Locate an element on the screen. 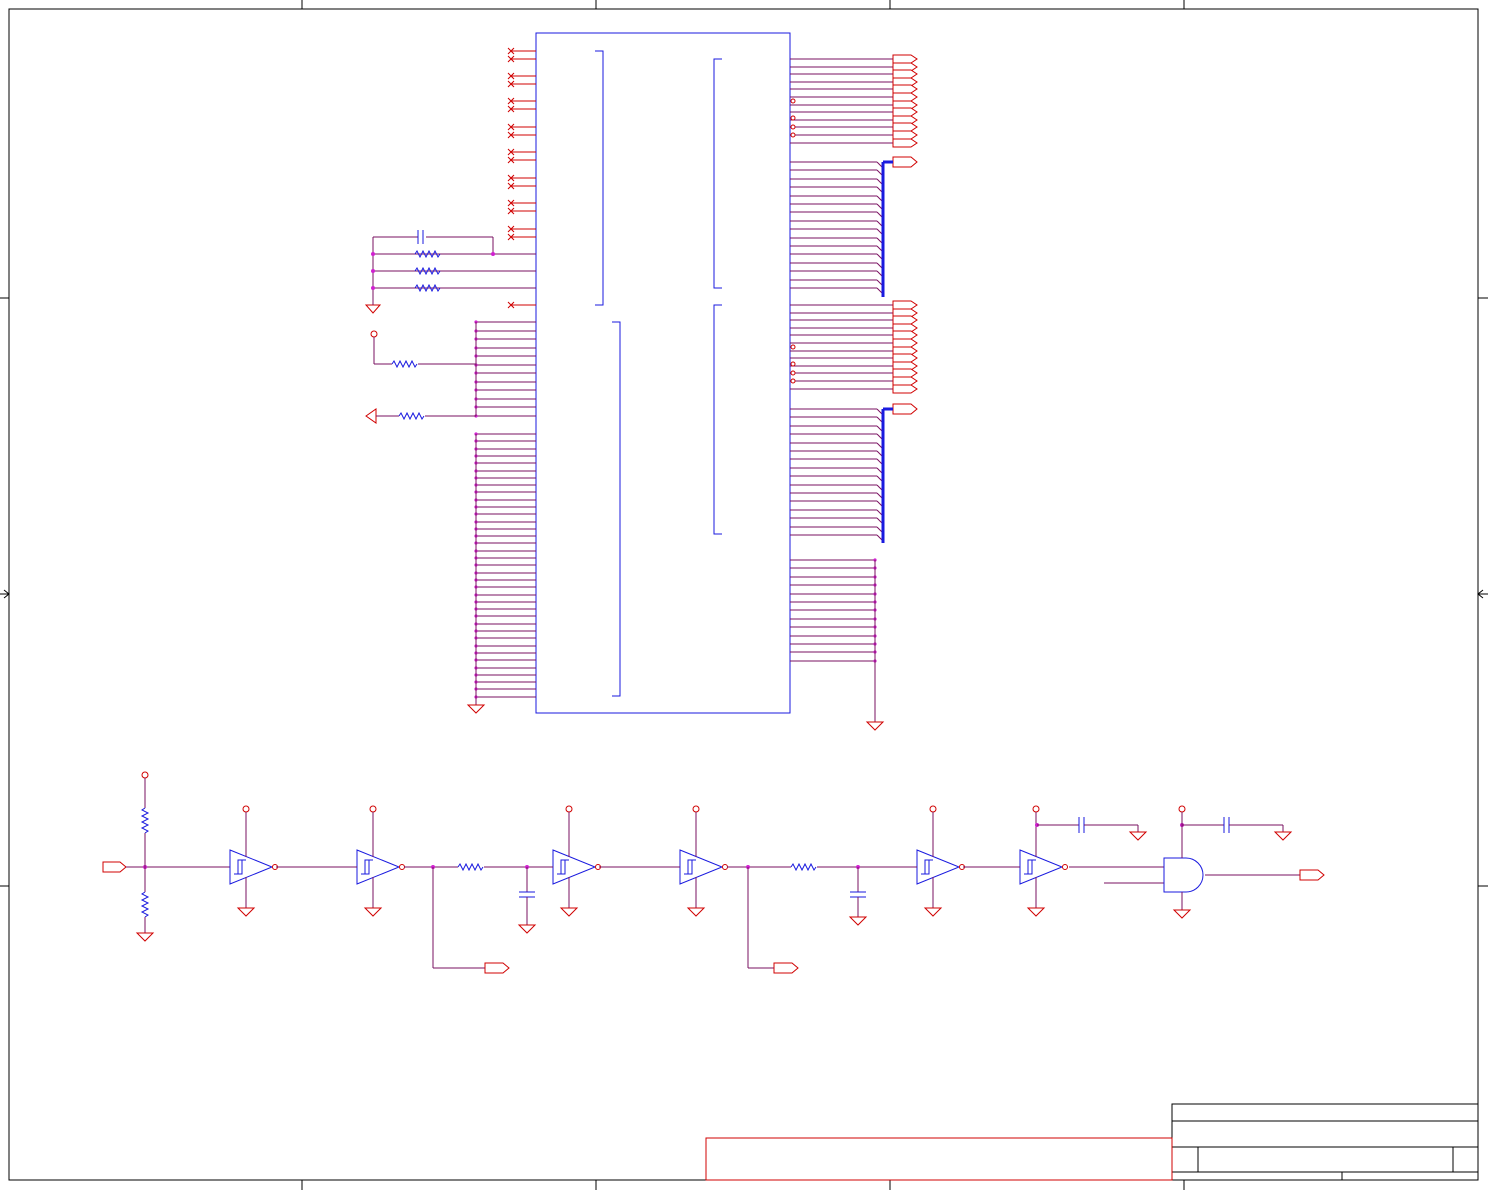 This screenshot has height=1190, width=1488. left-nc-pins is located at coordinates (521, 178).